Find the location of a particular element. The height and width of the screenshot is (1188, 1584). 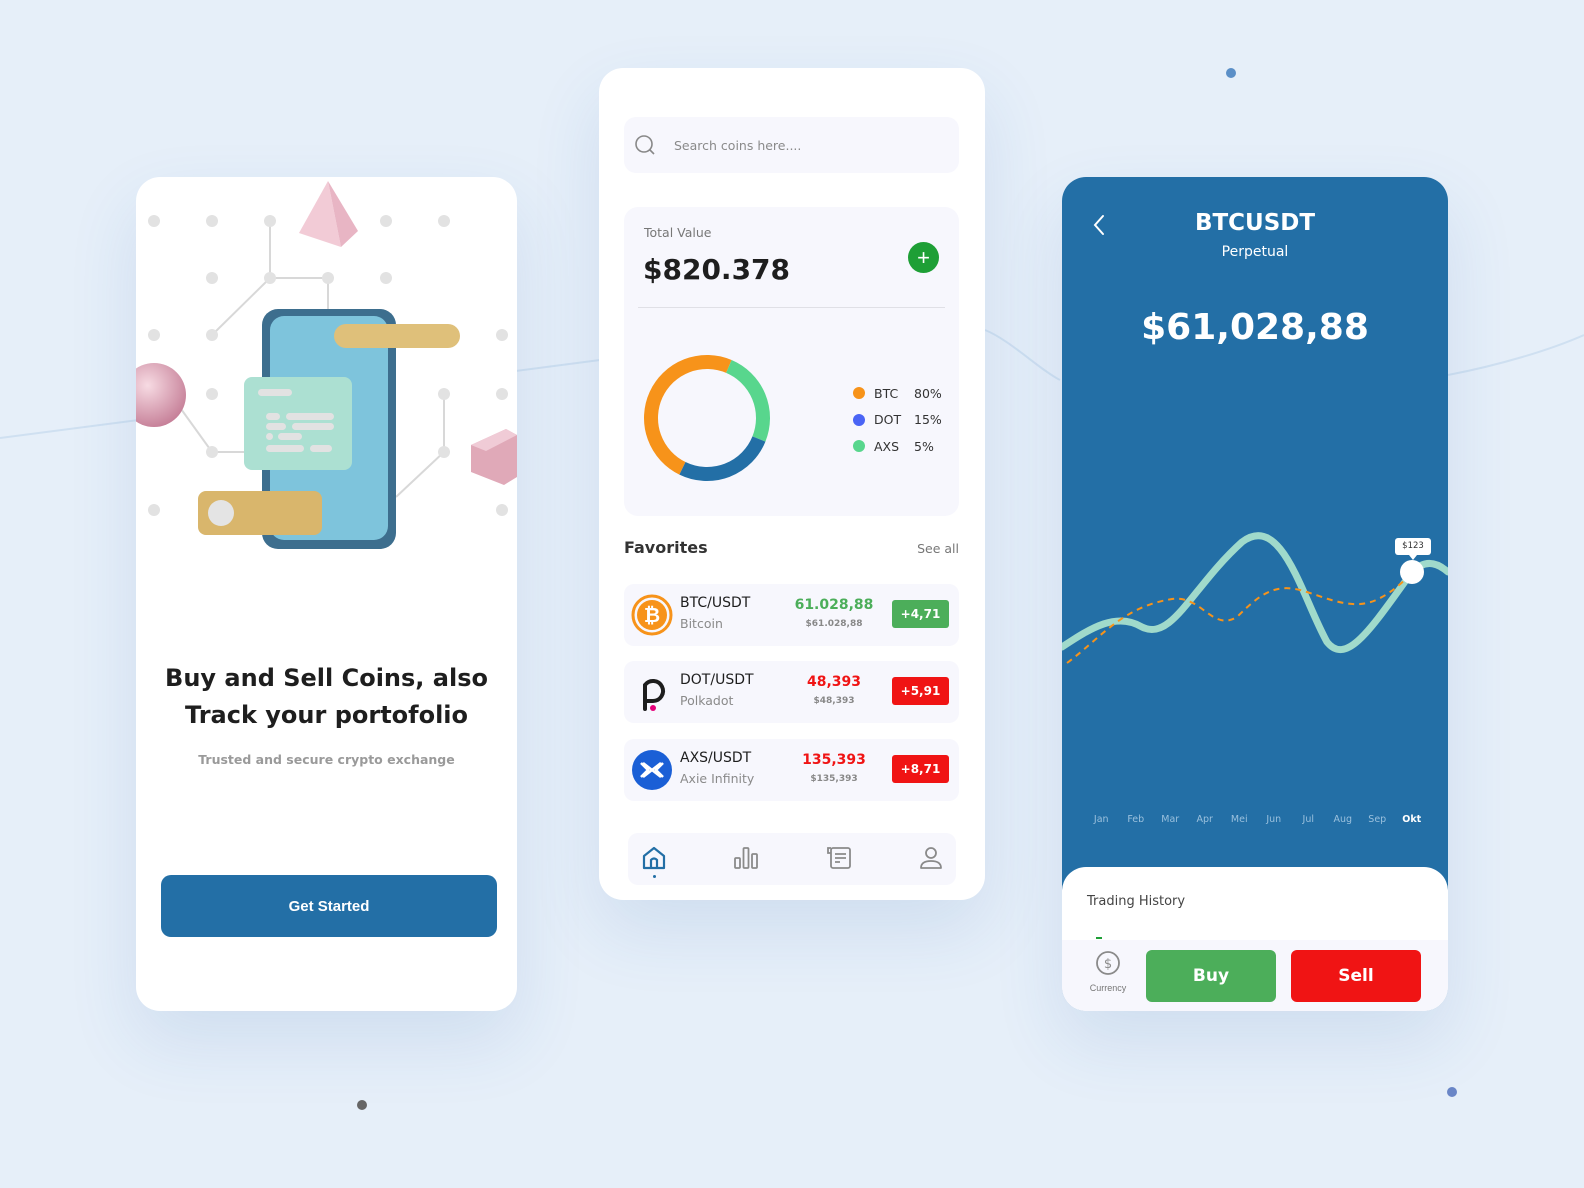

dollar-circle-icon: $ is located at coordinates (1108, 963).